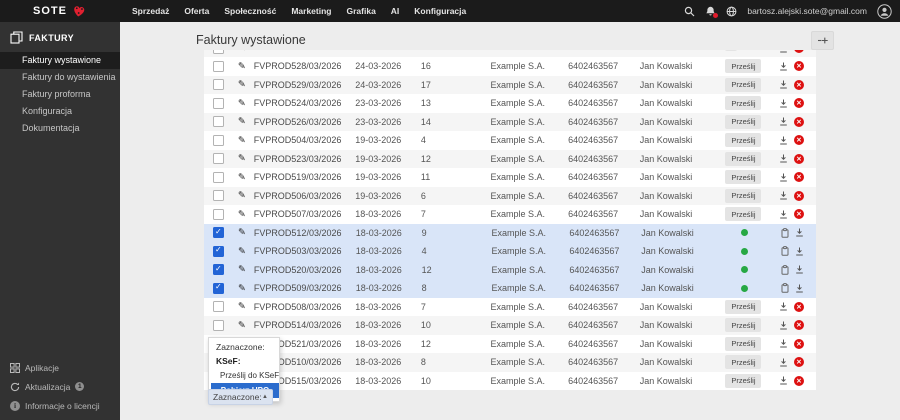  Describe the element at coordinates (150, 11) in the screenshot. I see `menu-sprzedaz: Sprzedaż` at that location.